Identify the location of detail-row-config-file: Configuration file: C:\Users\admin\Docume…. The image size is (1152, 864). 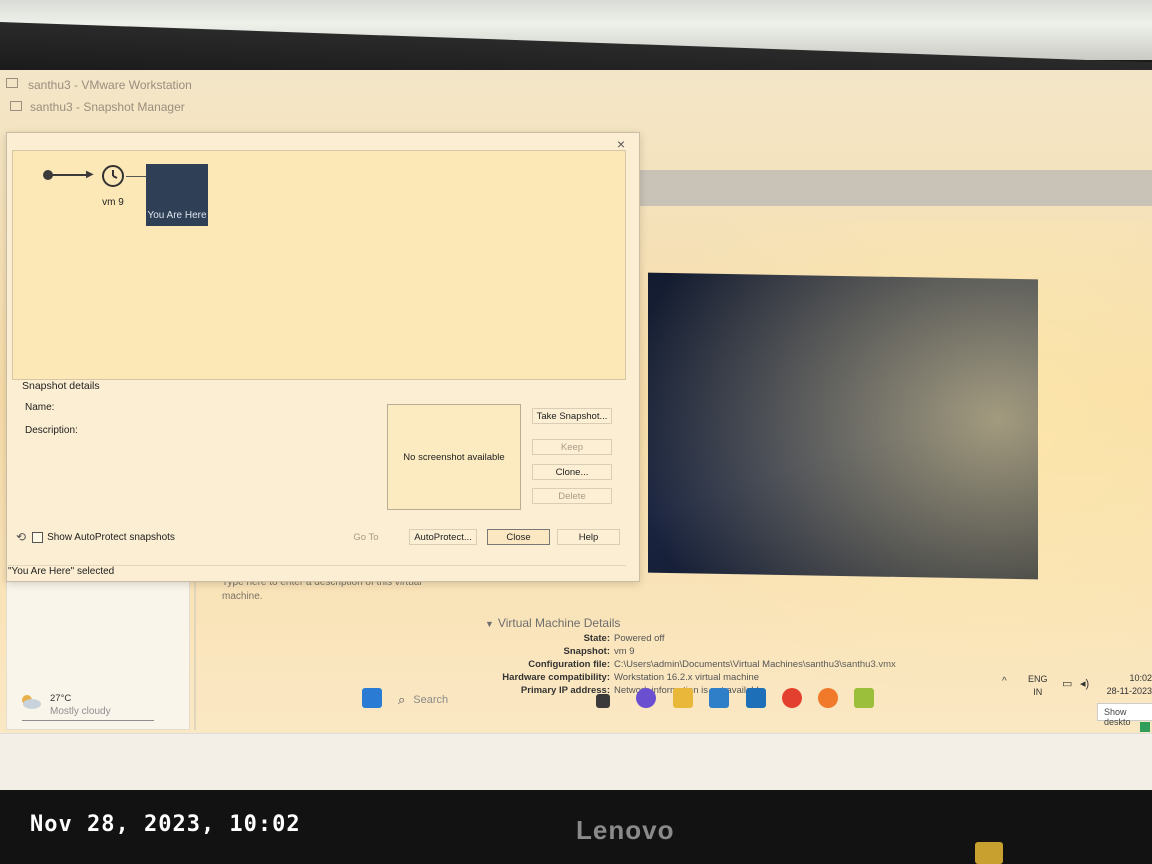
(710, 664).